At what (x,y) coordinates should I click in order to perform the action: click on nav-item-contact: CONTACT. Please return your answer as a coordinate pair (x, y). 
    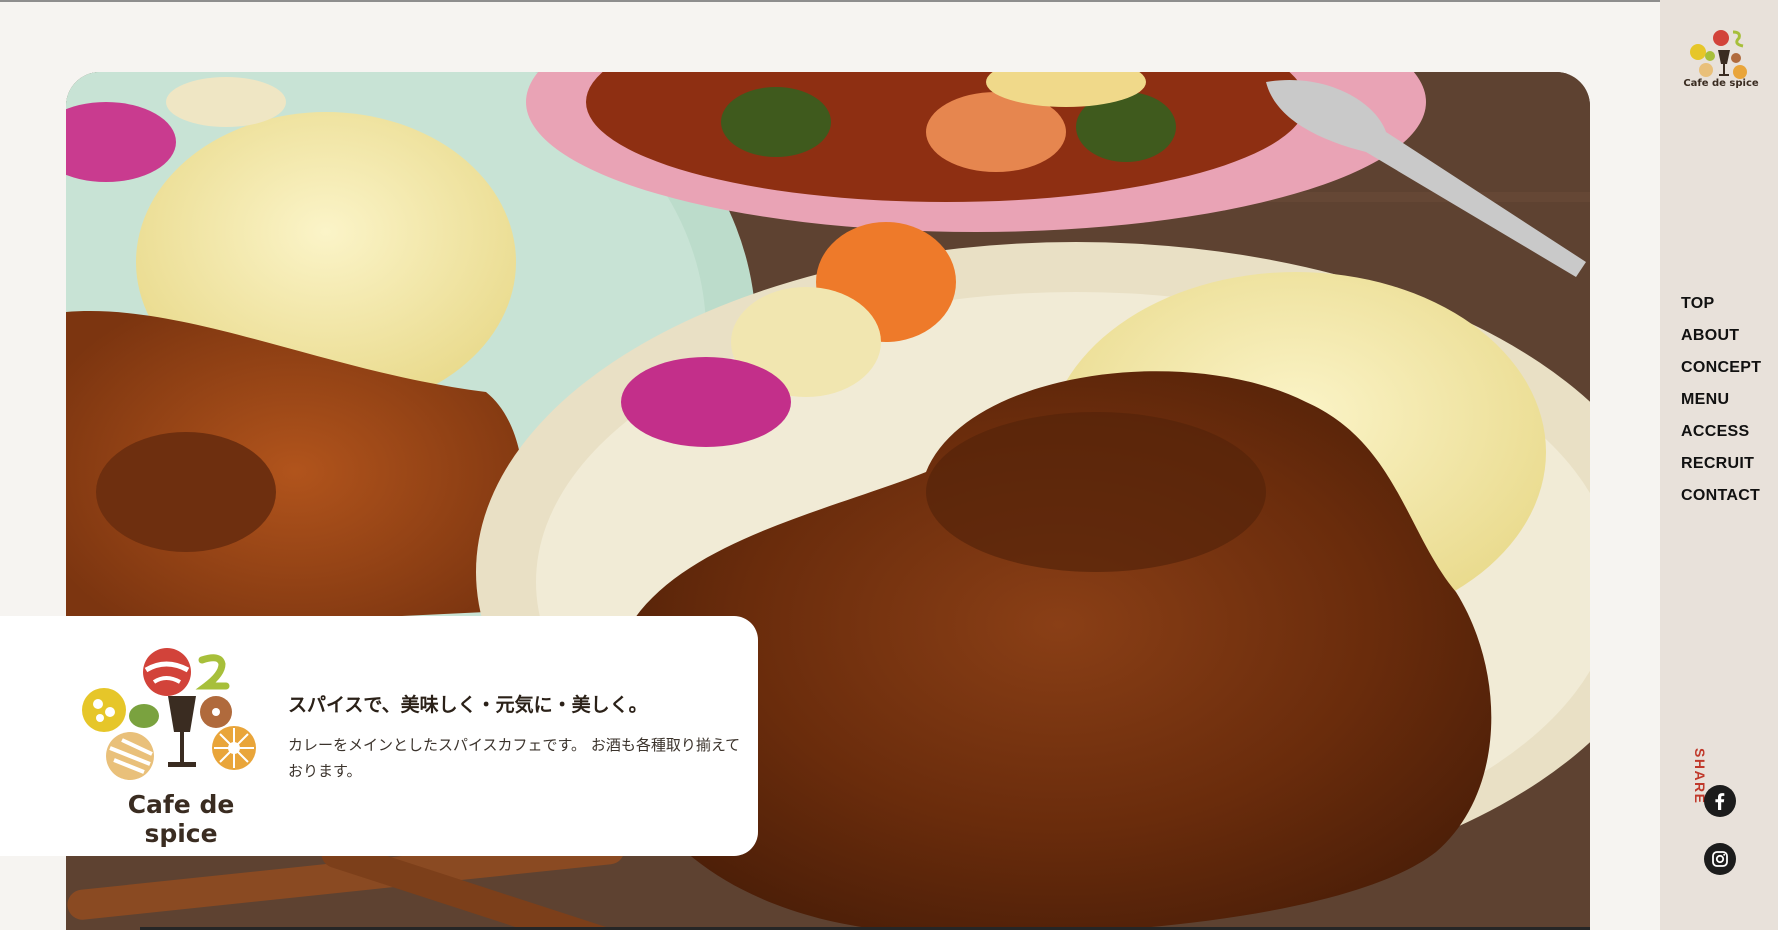
    Looking at the image, I should click on (1721, 500).